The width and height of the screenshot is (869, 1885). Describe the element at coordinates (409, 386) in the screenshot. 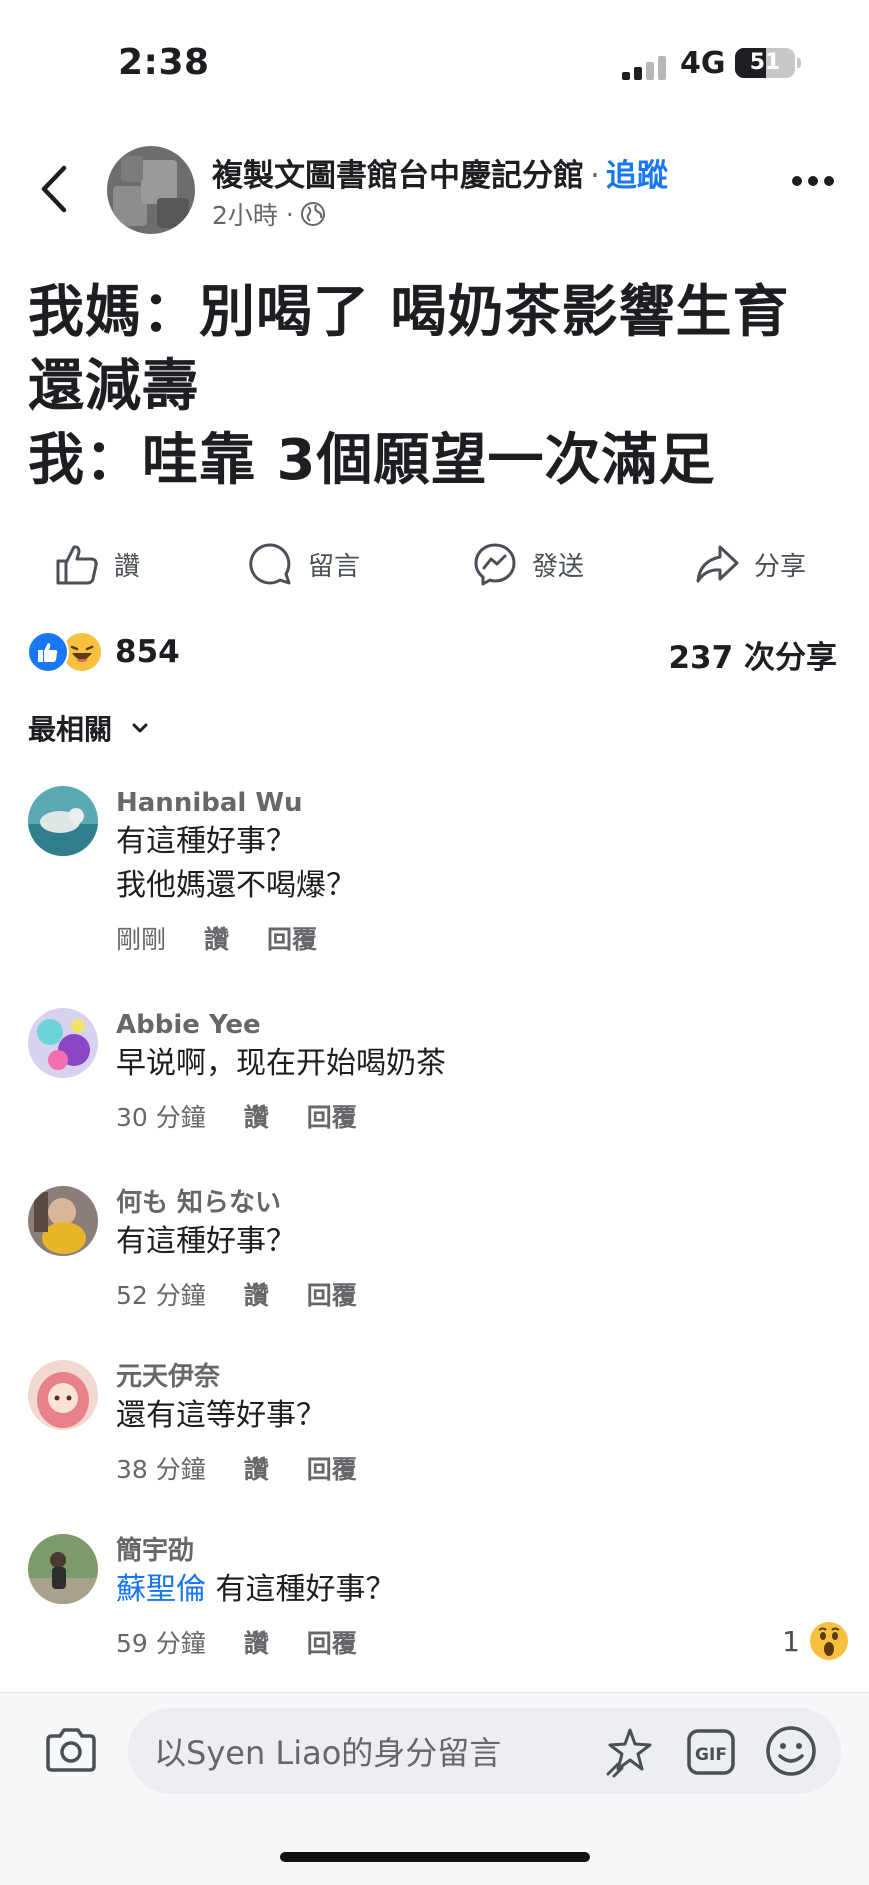

I see `post-text: 我媽：別喝了 喝奶茶影響生育 還減壽 我：哇靠 3個願望一次滿足` at that location.